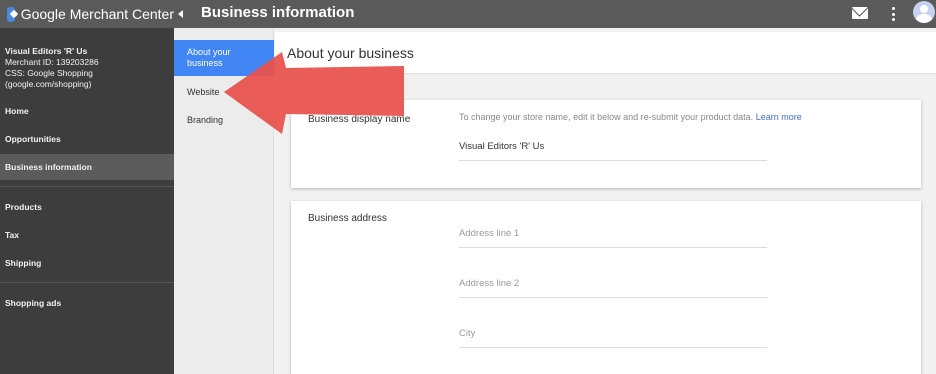  What do you see at coordinates (87, 263) in the screenshot?
I see `sidebar-item-shipping: Shipping` at bounding box center [87, 263].